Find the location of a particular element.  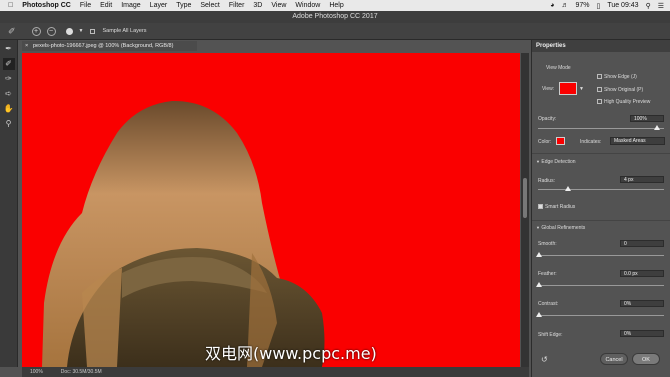

clock: Tue 09:43 is located at coordinates (622, 5).